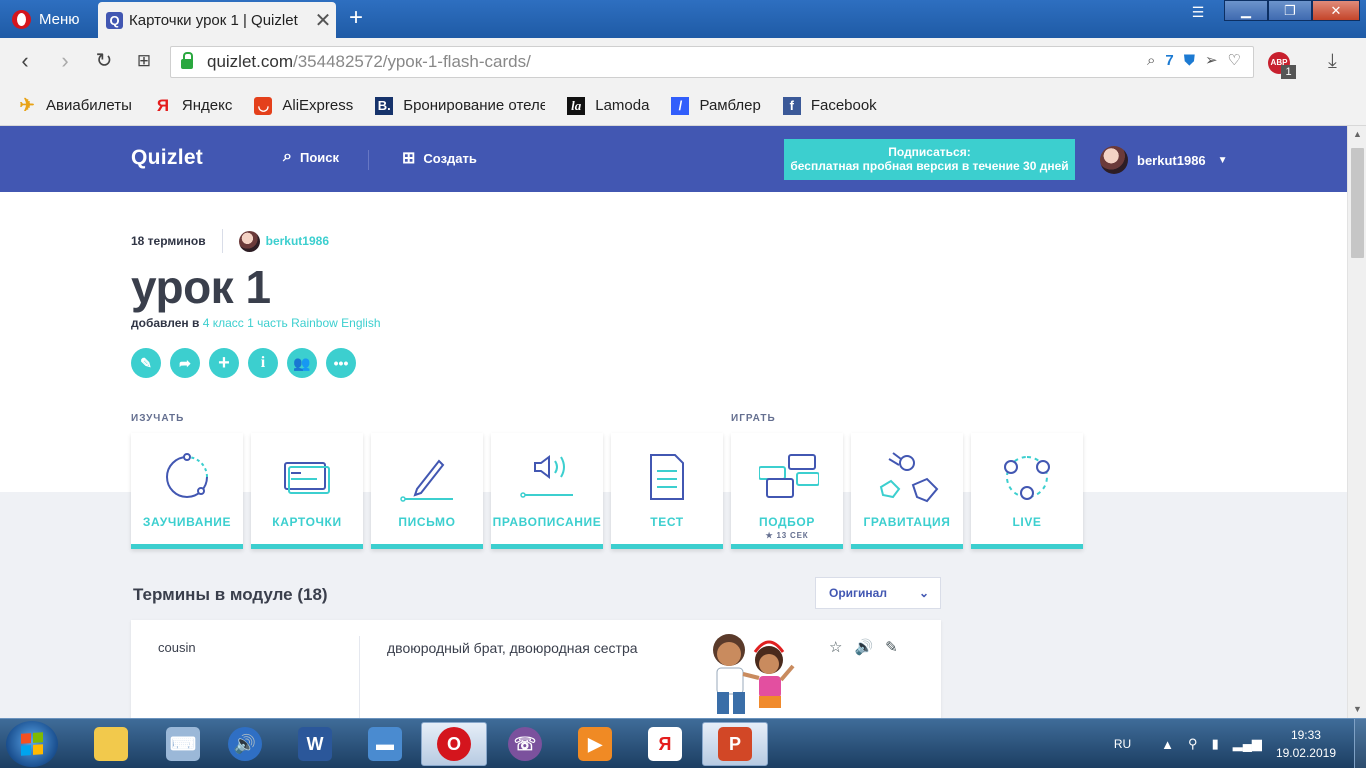 The height and width of the screenshot is (768, 1366). Describe the element at coordinates (1357, 203) in the screenshot. I see `scrollbar-thumb` at that location.